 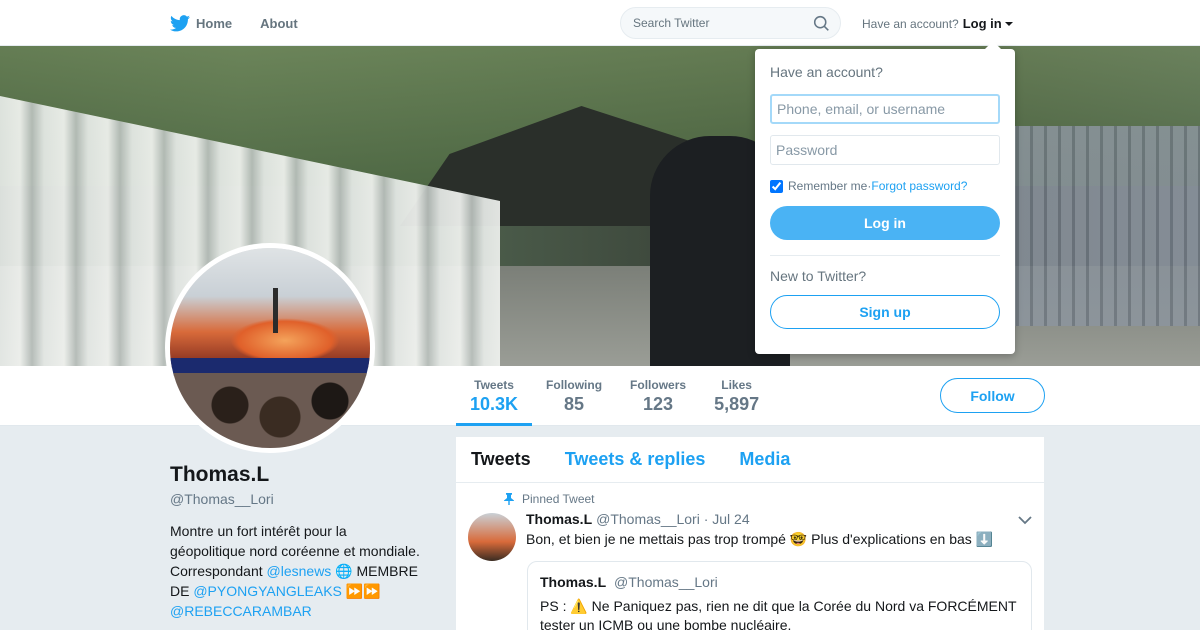 I want to click on avatar-crowd, so click(x=270, y=410).